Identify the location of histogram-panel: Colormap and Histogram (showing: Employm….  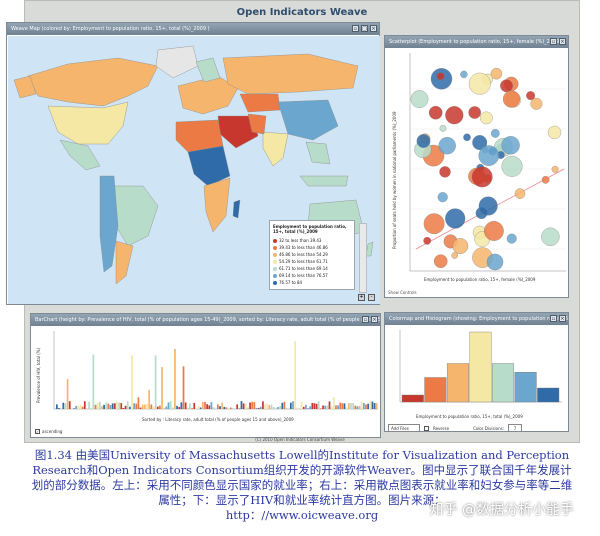
(476, 372).